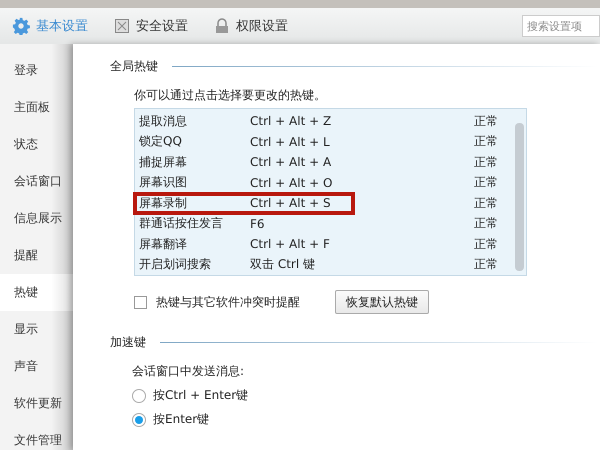 This screenshot has width=600, height=450. I want to click on lock-icon, so click(222, 26).